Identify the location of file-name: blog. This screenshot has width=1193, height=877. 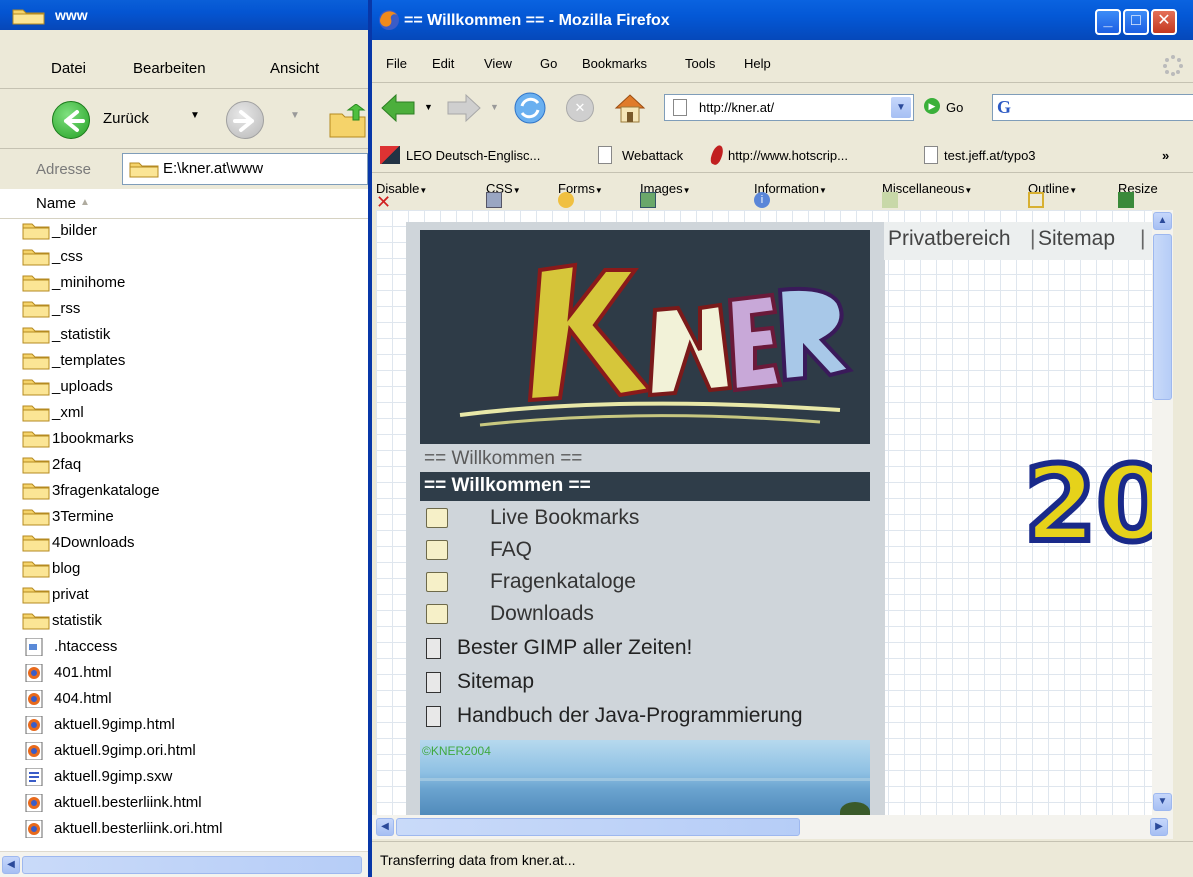
(66, 568).